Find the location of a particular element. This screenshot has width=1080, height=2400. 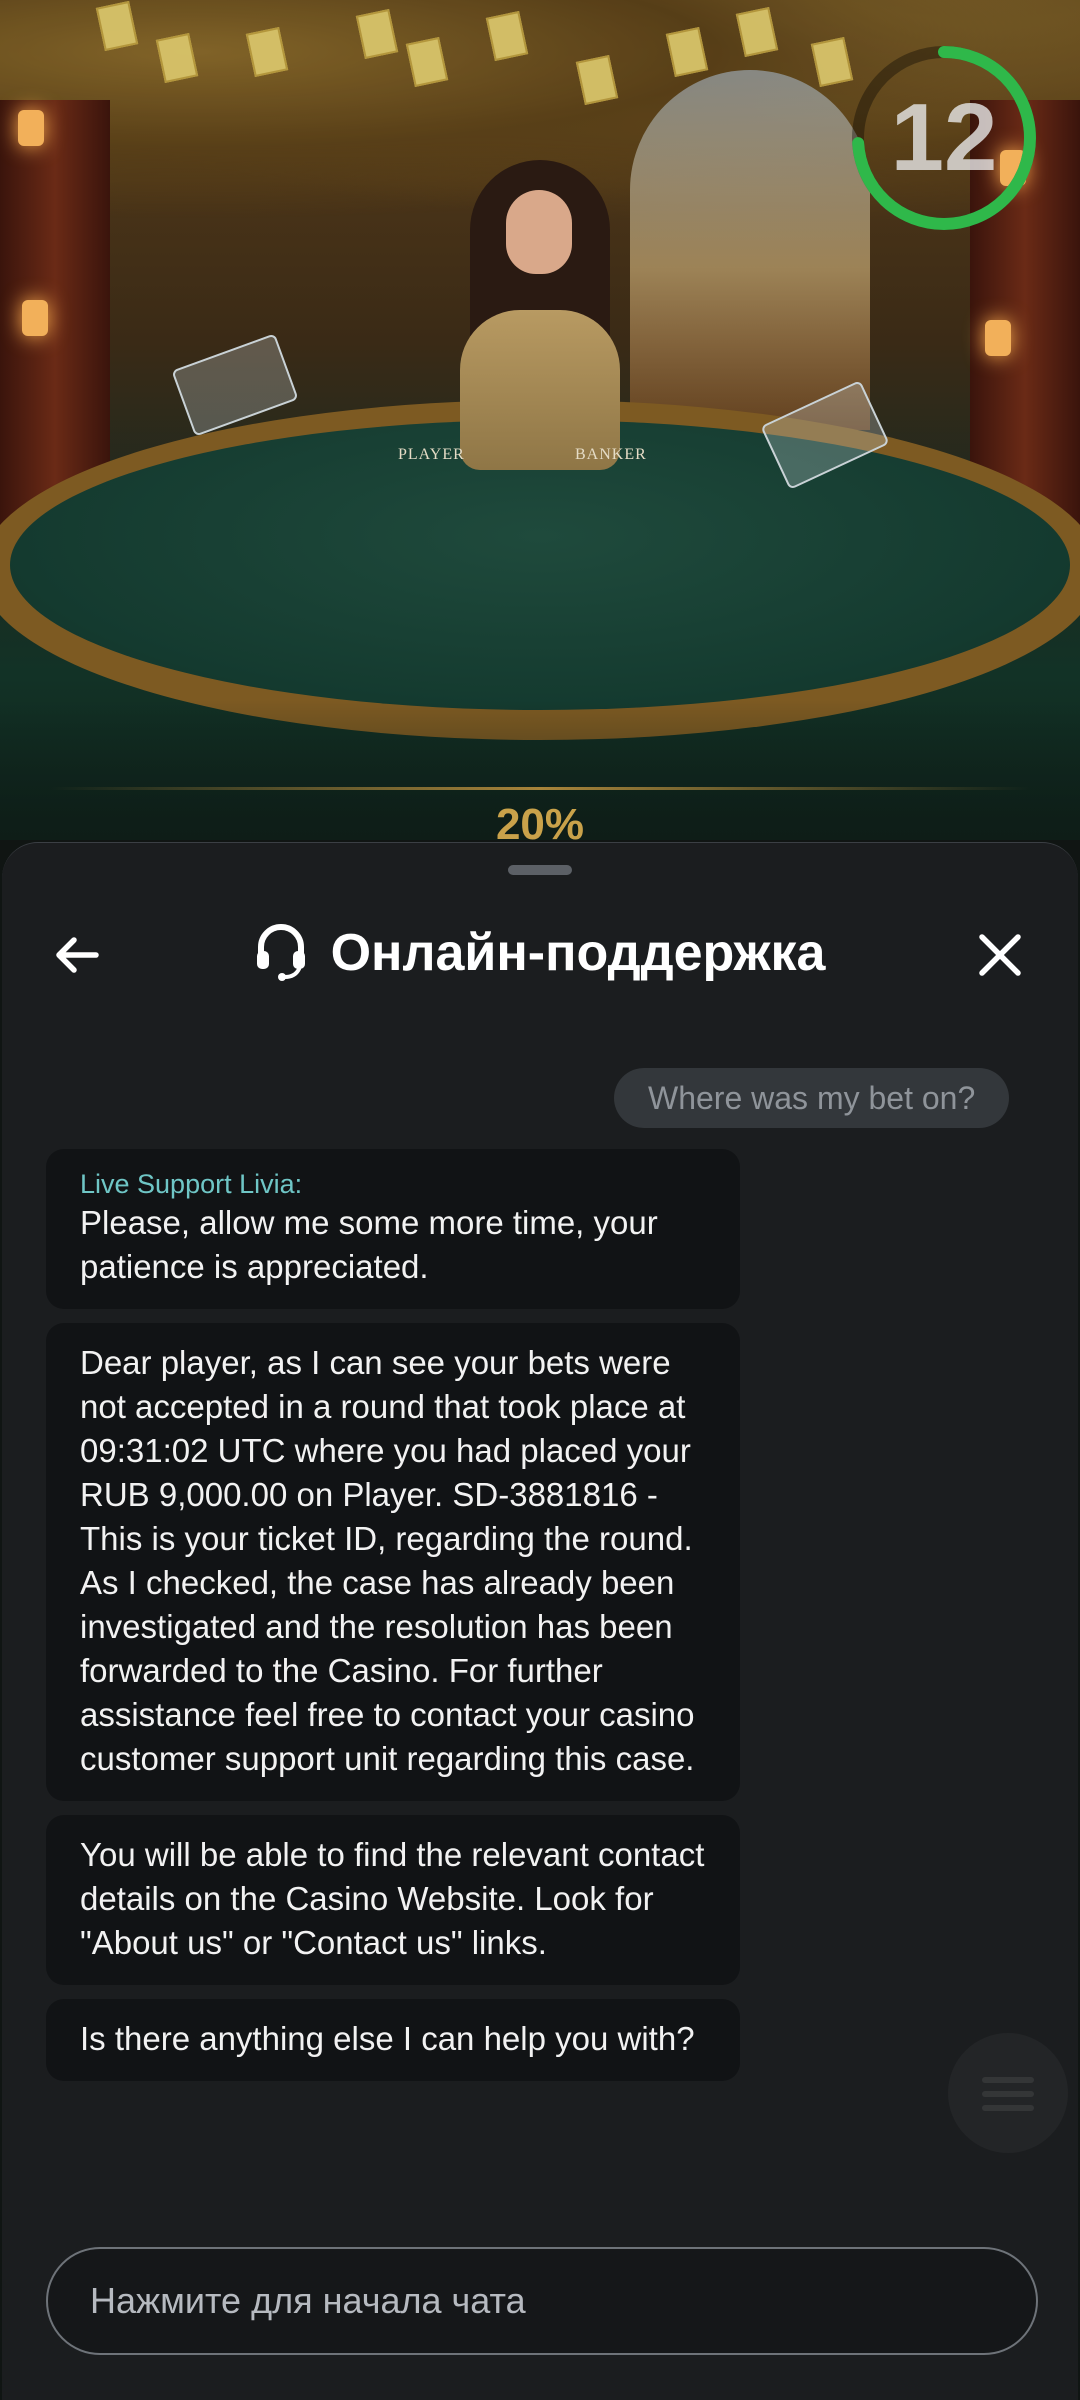

dealer is located at coordinates (540, 315).